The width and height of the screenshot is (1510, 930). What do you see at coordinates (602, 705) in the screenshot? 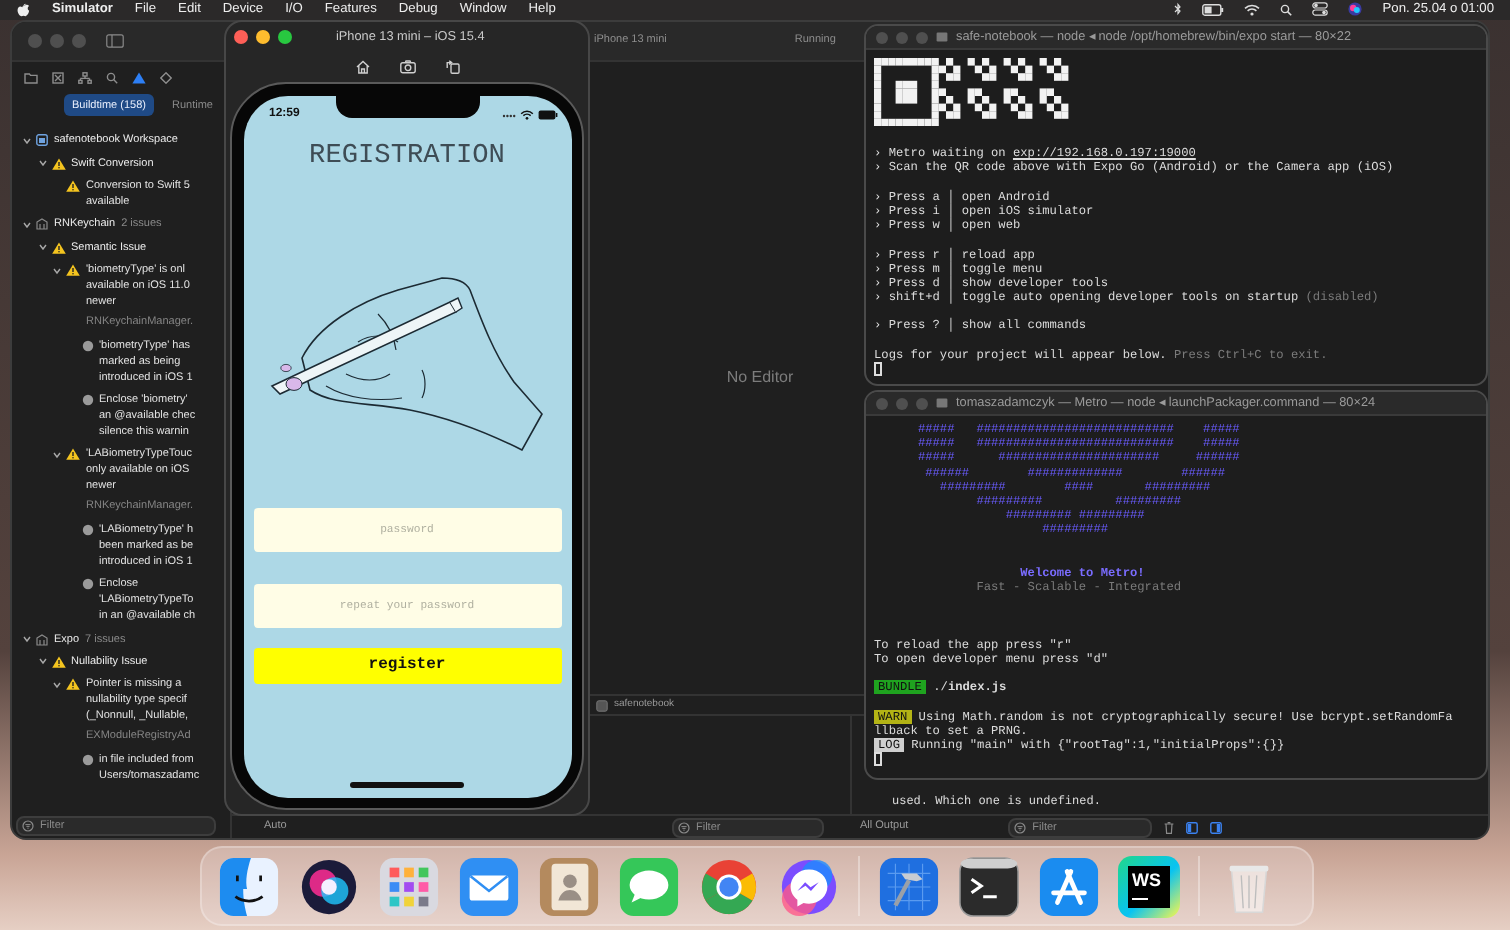
I see `app-target-icon` at bounding box center [602, 705].